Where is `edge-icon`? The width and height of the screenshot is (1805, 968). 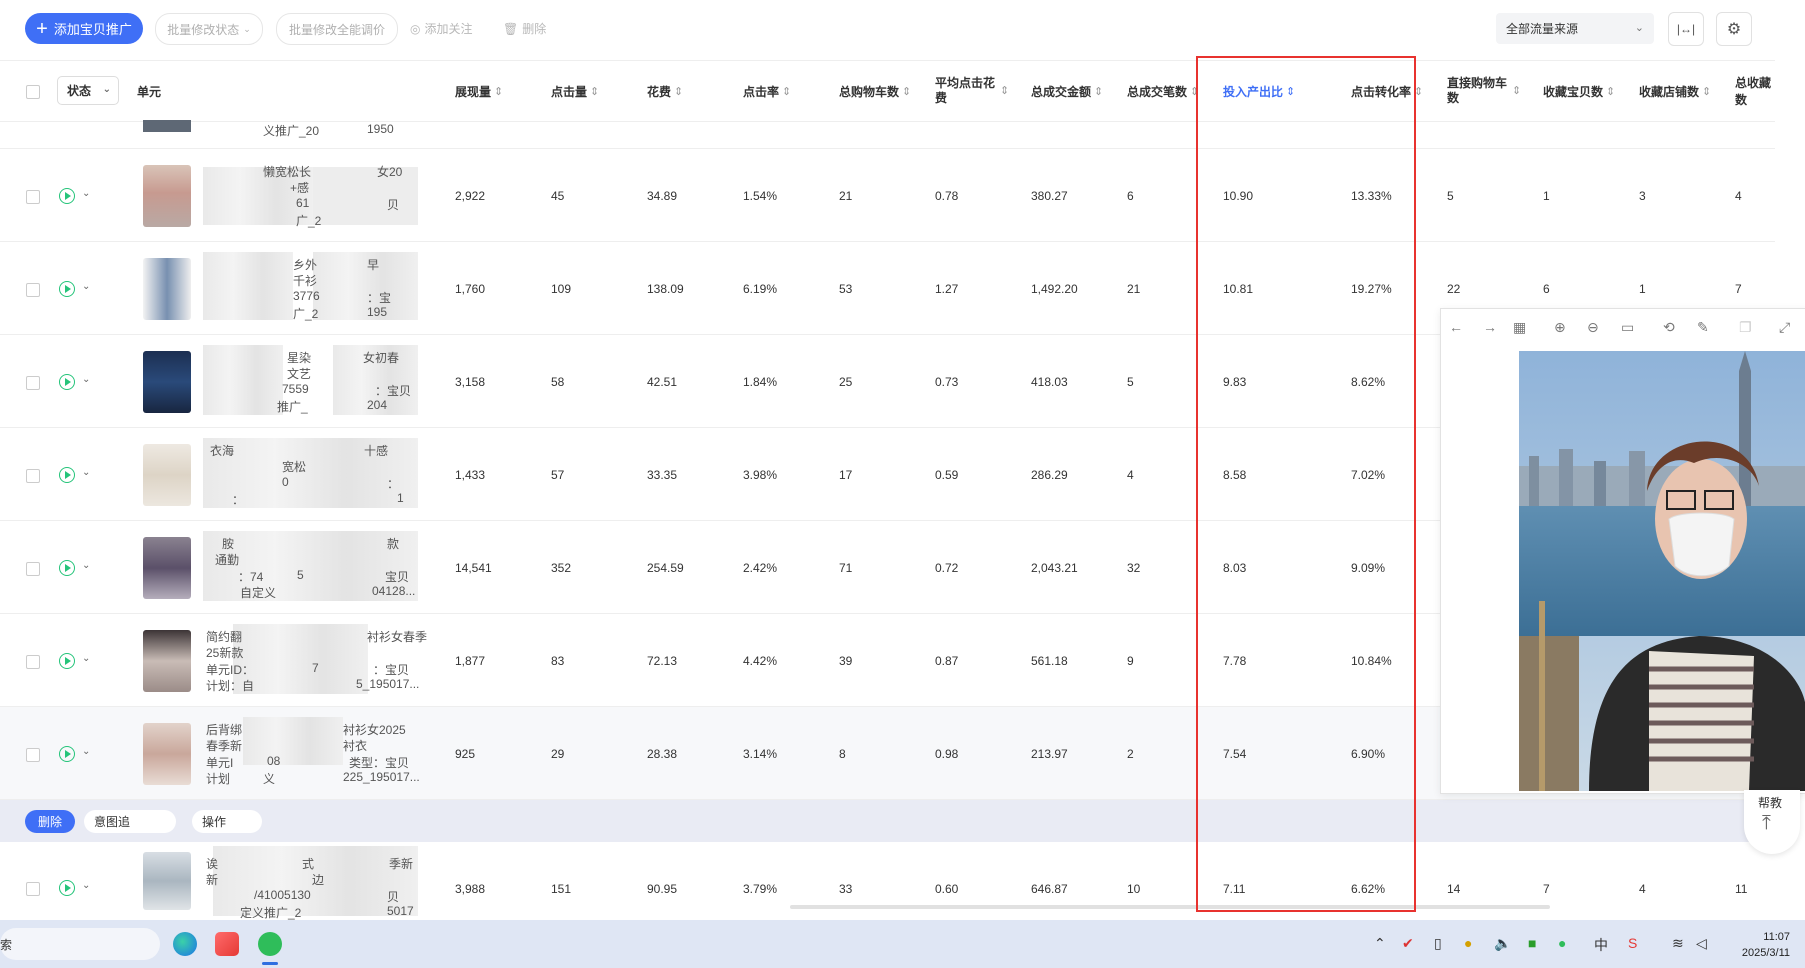 edge-icon is located at coordinates (185, 944).